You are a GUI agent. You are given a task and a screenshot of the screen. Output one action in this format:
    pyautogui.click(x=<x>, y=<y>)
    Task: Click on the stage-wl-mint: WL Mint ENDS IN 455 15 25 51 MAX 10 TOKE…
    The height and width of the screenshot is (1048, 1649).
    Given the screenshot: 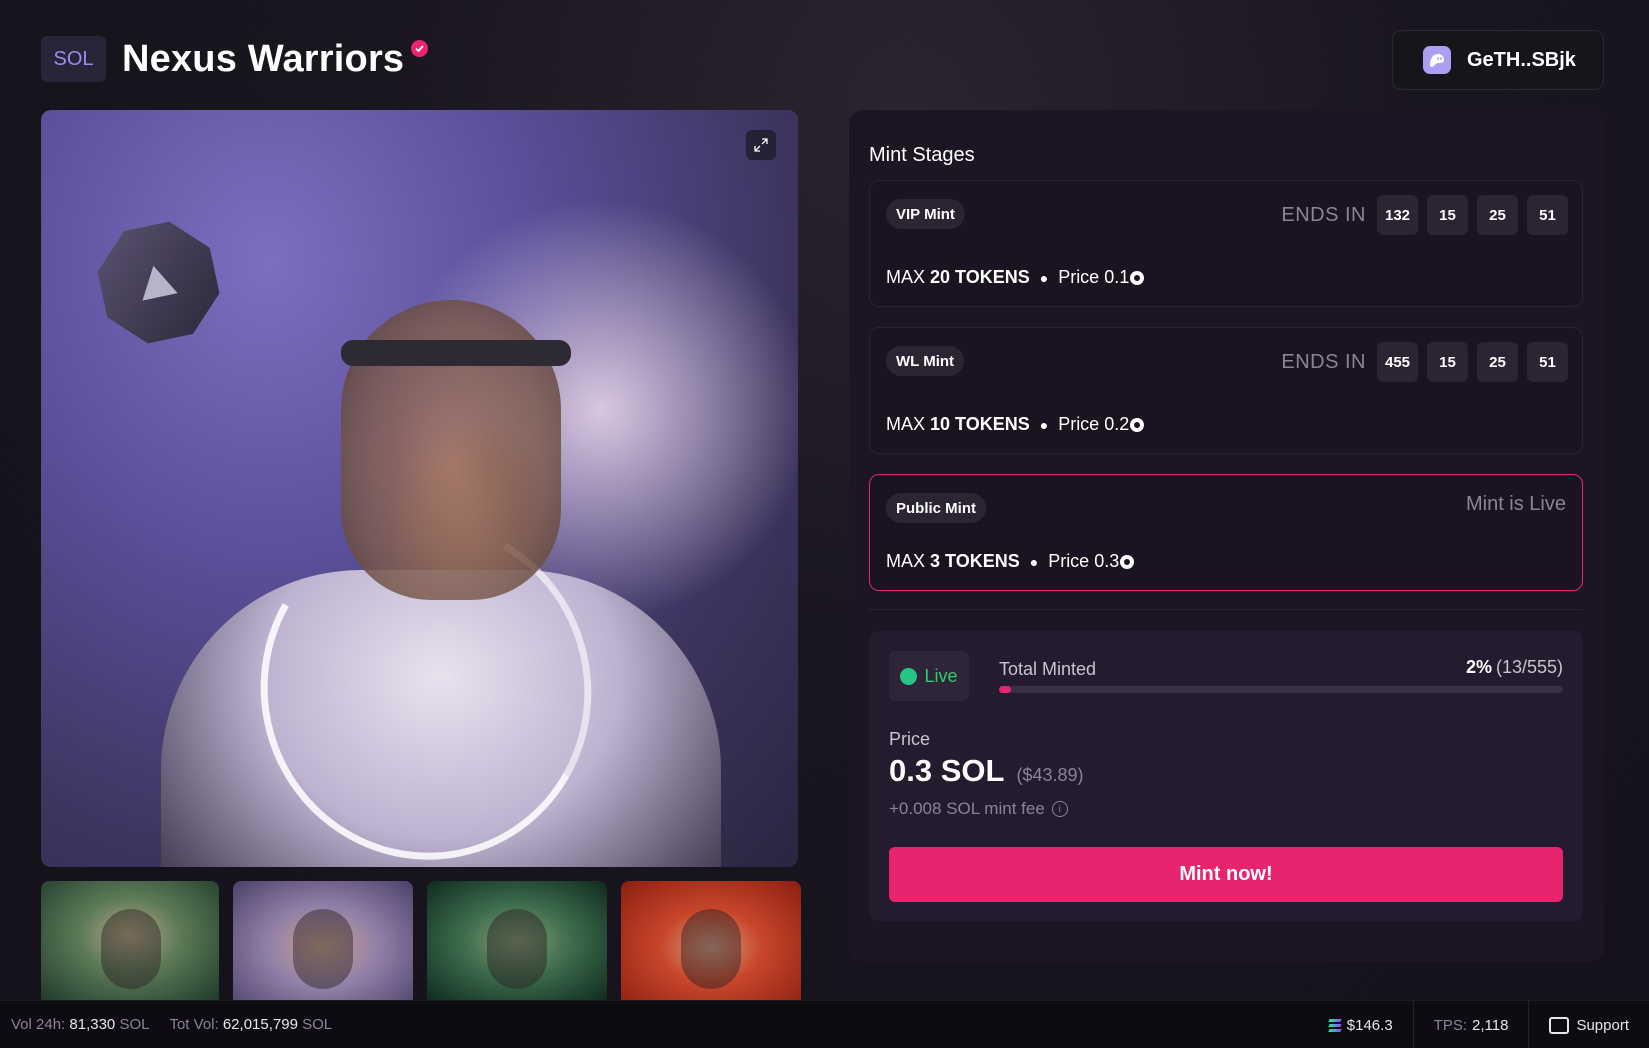 What is the action you would take?
    pyautogui.click(x=1226, y=390)
    